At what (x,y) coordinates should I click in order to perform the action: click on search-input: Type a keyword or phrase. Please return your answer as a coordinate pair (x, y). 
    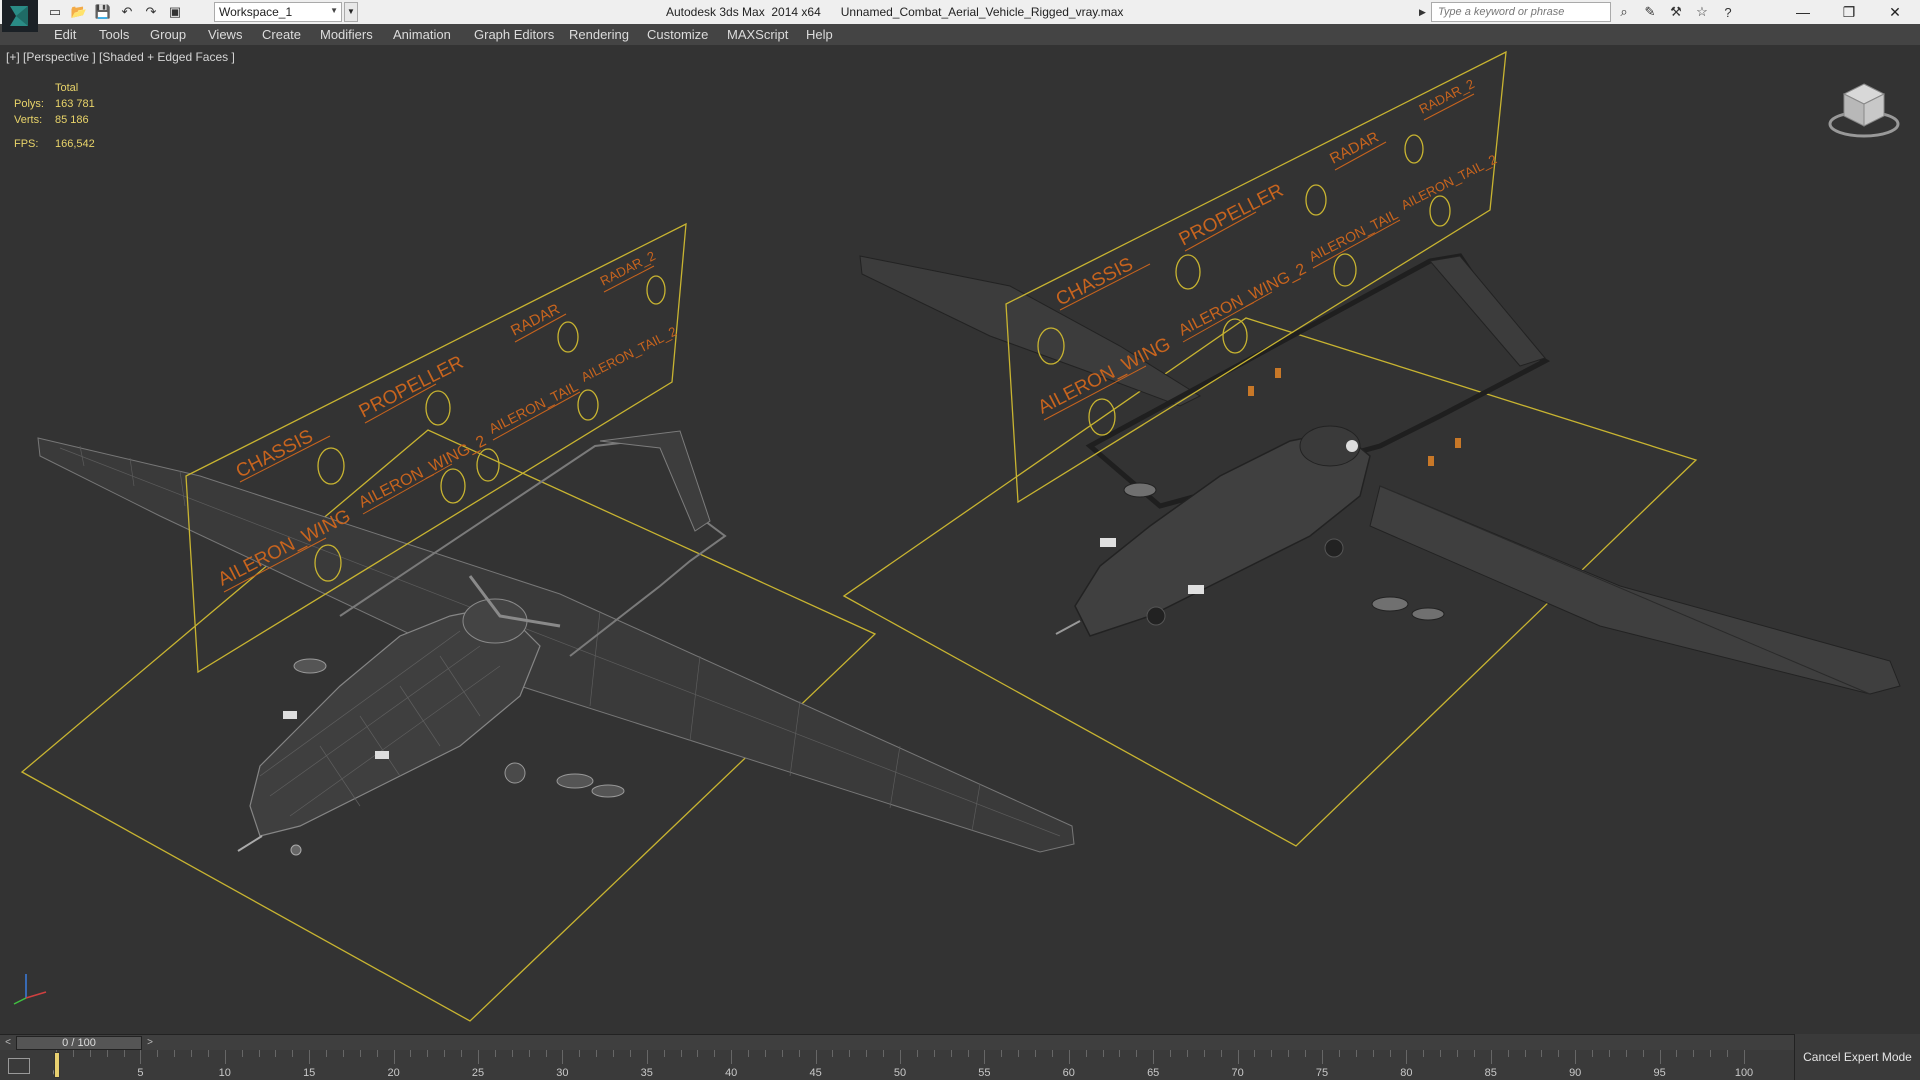
    Looking at the image, I should click on (1521, 12).